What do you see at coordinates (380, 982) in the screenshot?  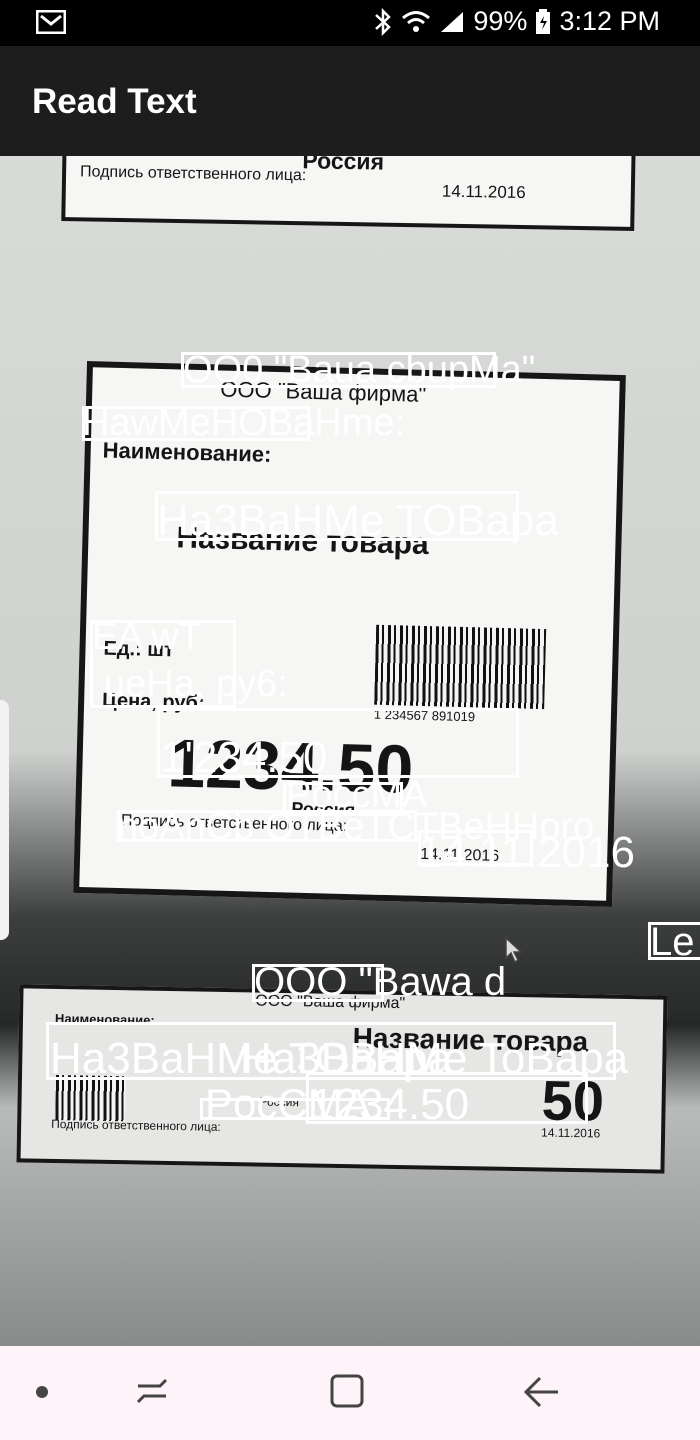 I see `ocr-text: OOO "Bawa d` at bounding box center [380, 982].